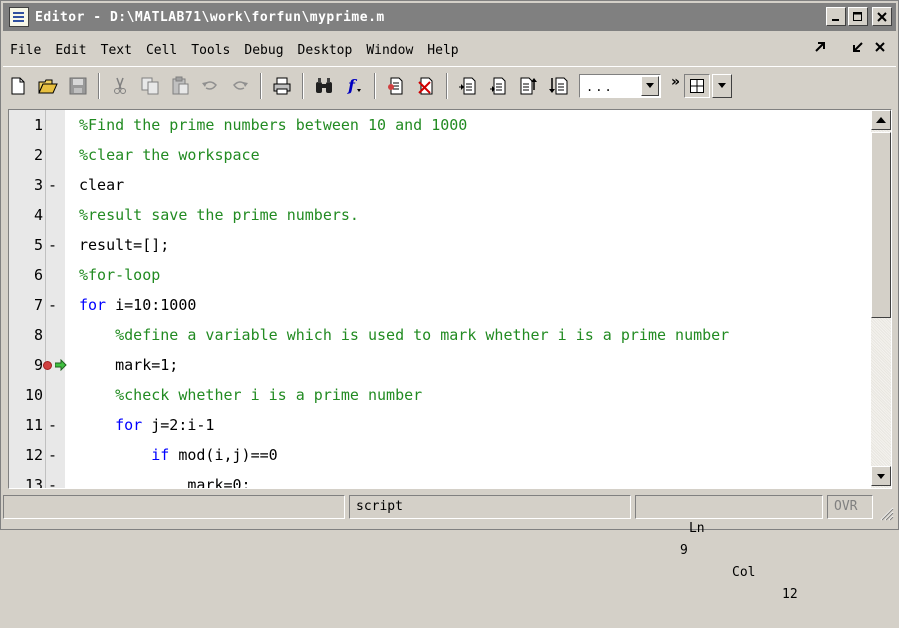  Describe the element at coordinates (26, 185) in the screenshot. I see `line-number: 3` at that location.